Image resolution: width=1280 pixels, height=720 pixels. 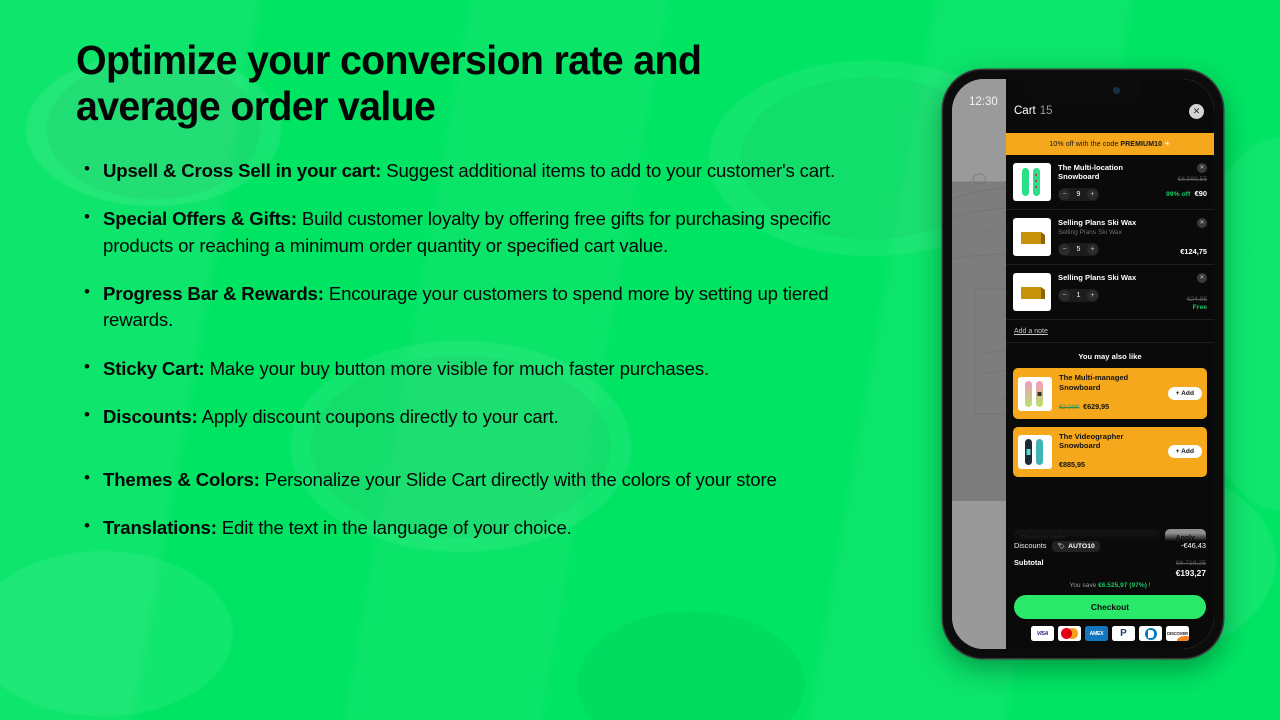 I want to click on product-name: The Videographer Snowboard, so click(x=1091, y=440).